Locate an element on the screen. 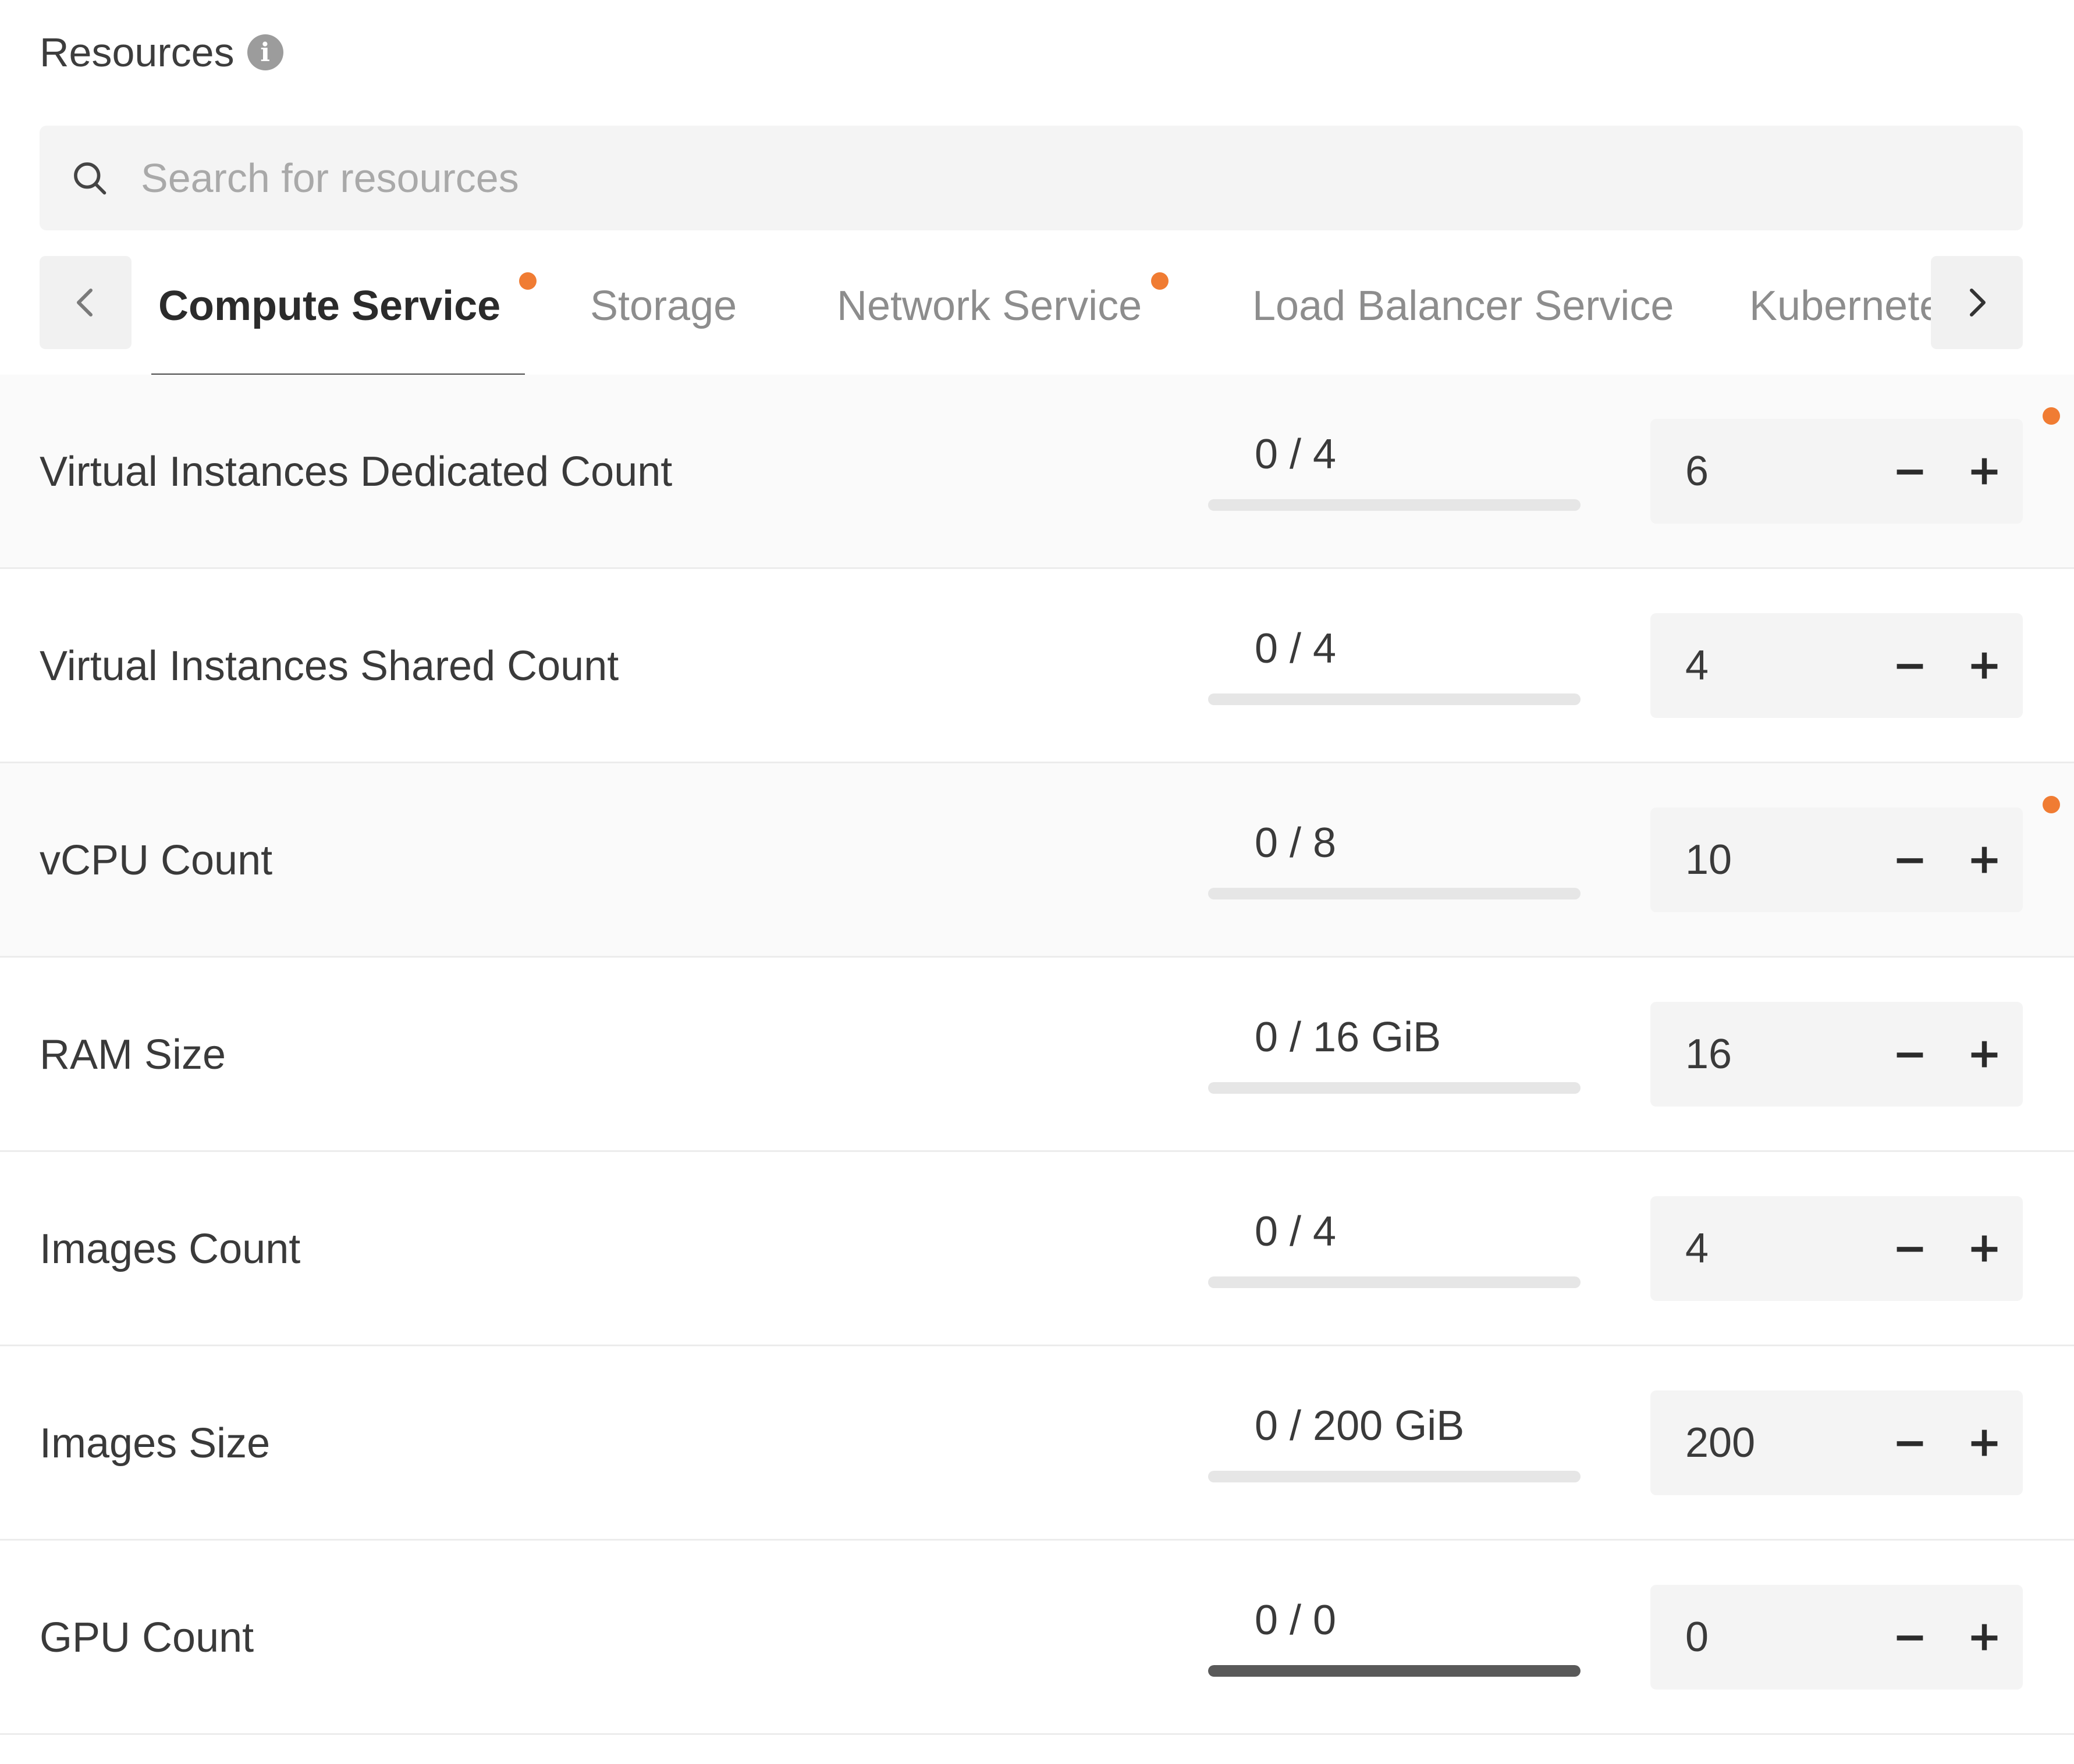 This screenshot has width=2074, height=1764. tab-kubernetes: Kubernetes is located at coordinates (1828, 315).